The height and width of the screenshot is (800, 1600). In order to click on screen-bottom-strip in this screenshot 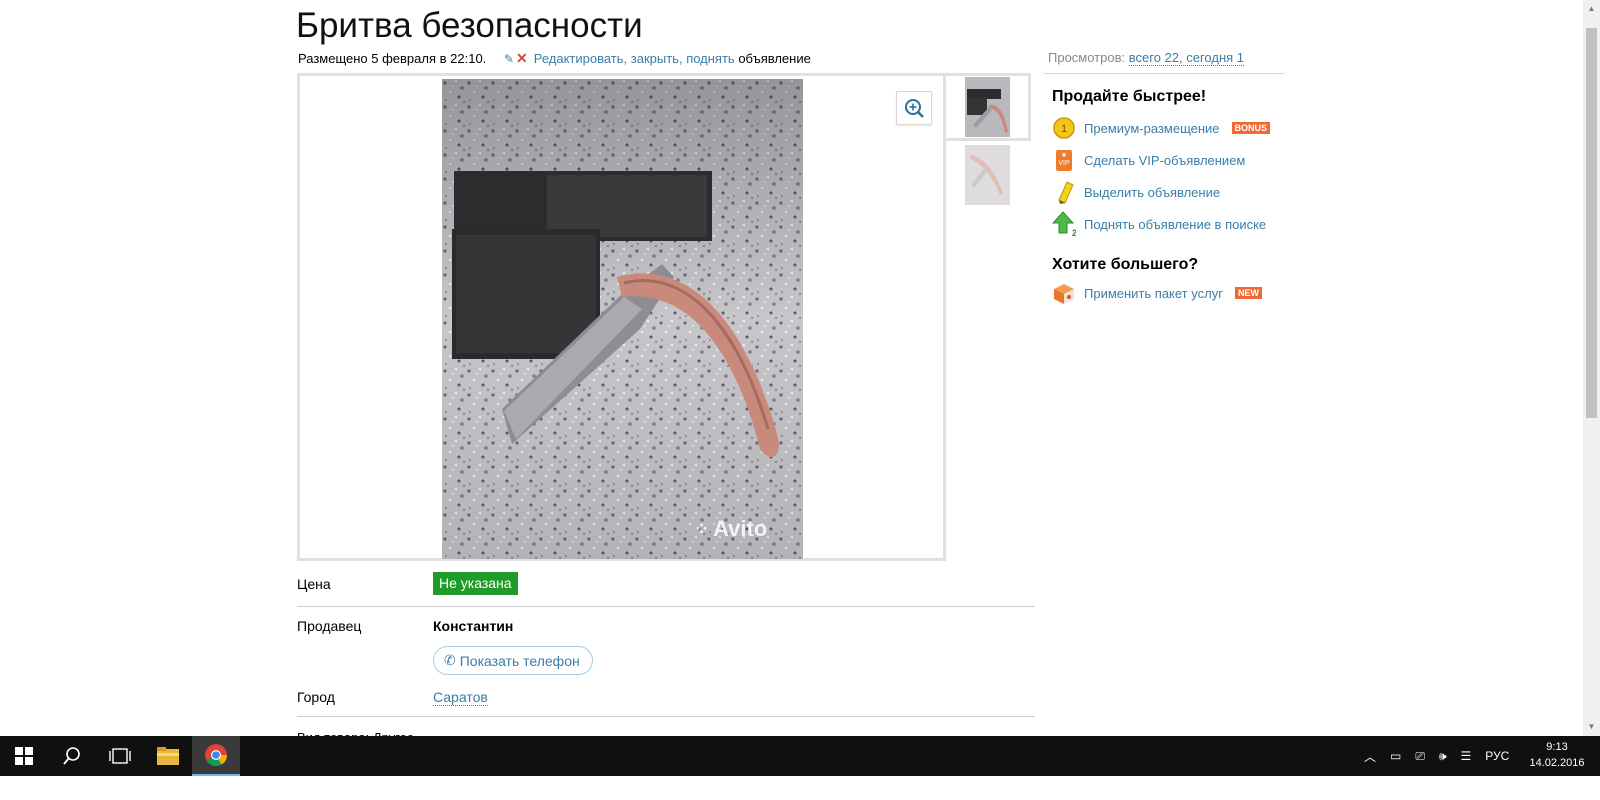, I will do `click(800, 788)`.